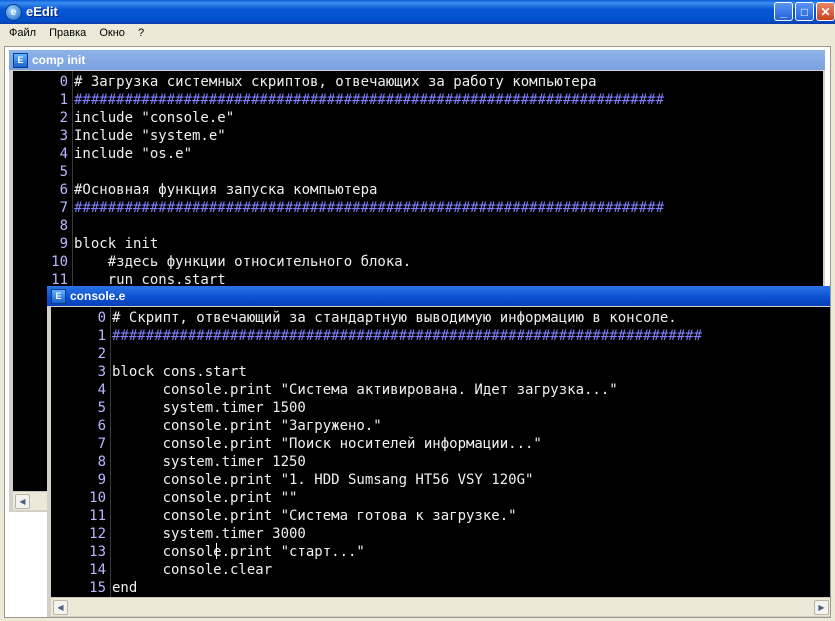 This screenshot has height=621, width=835. I want to click on code-text: system.timer 3000, so click(209, 534).